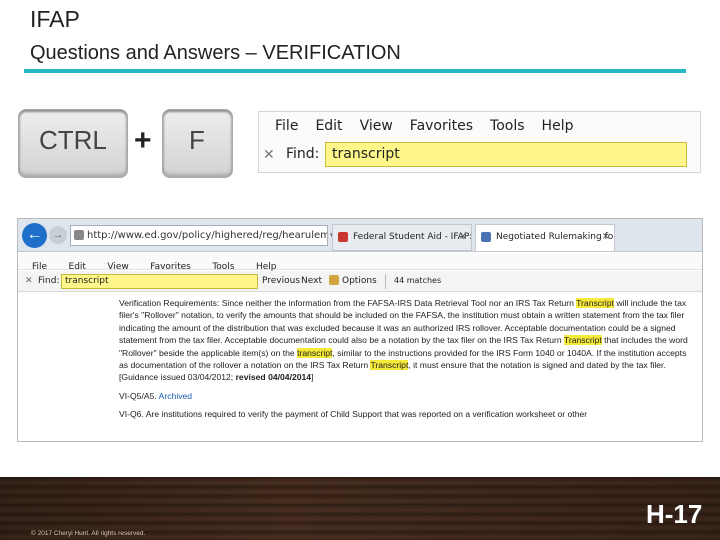 The height and width of the screenshot is (540, 720). What do you see at coordinates (58, 235) in the screenshot?
I see `forward-arrow-icon: →` at bounding box center [58, 235].